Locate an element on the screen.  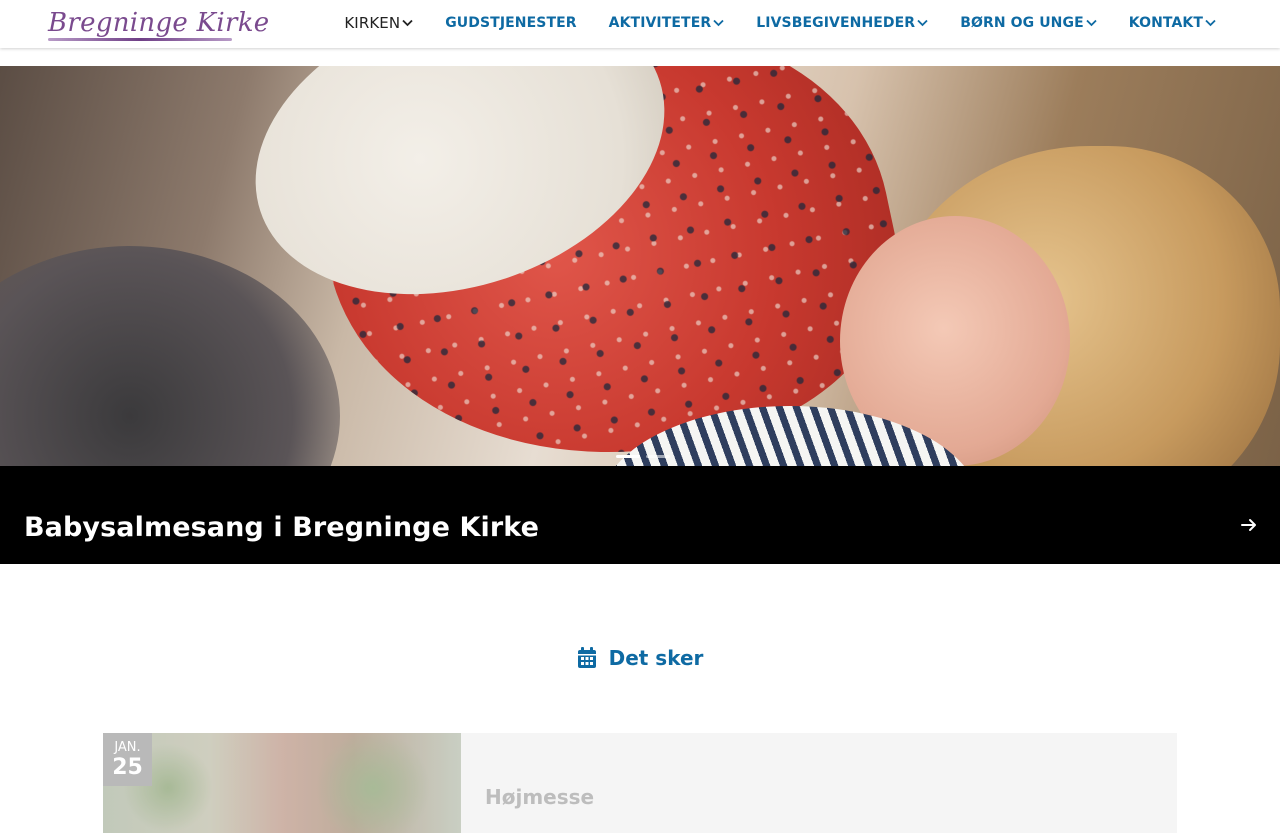
nav-label: AKTIVITETER is located at coordinates (660, 23).